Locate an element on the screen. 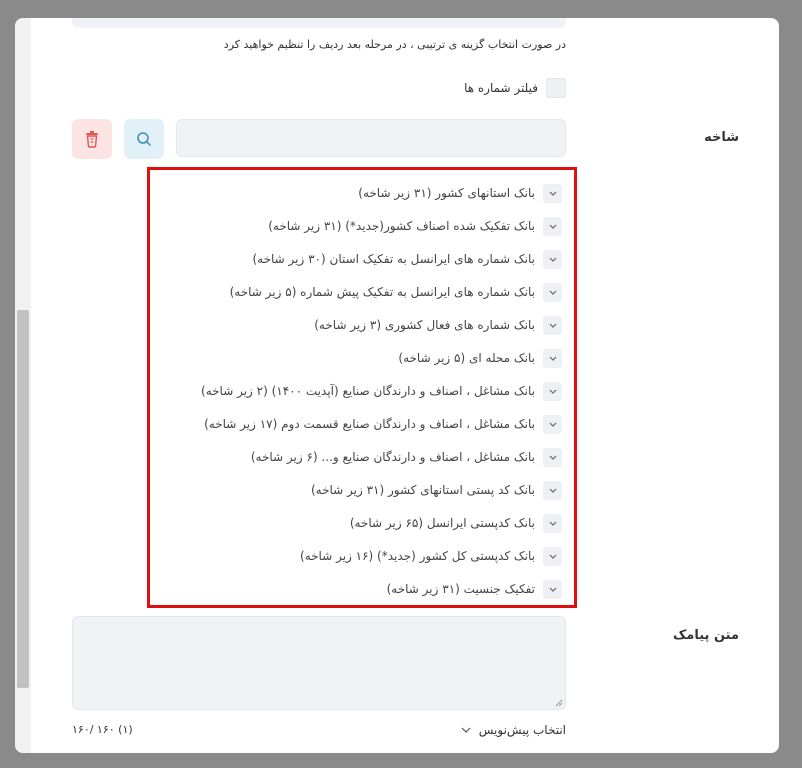  filter-numbers-label: فیلتر شماره ها is located at coordinates (501, 88).